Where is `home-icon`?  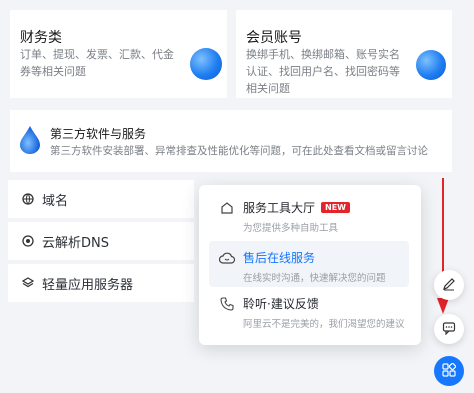 home-icon is located at coordinates (227, 208).